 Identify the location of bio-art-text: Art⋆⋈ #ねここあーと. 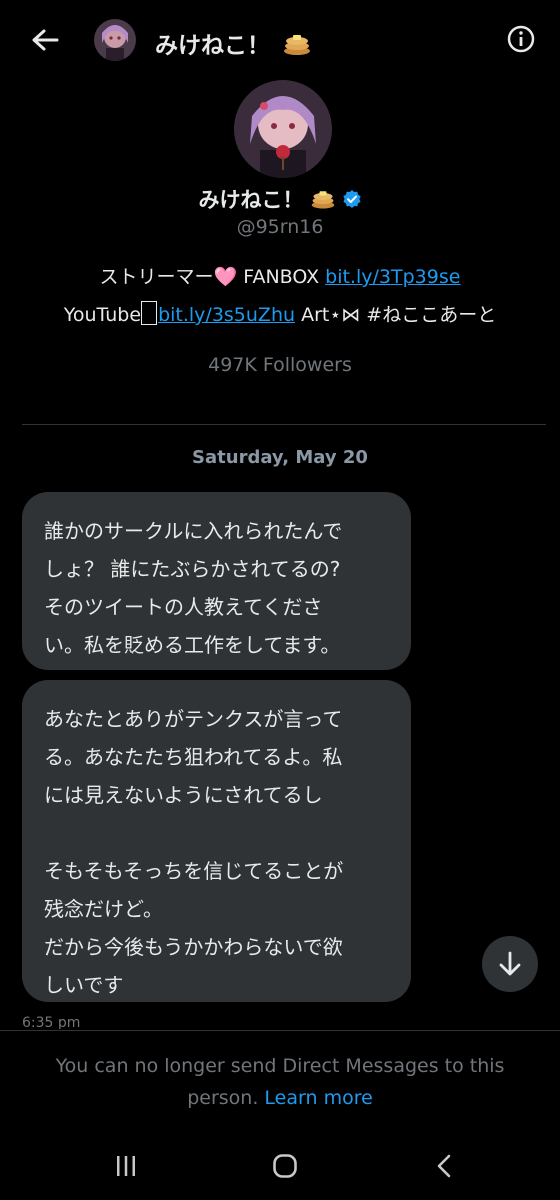
(396, 315).